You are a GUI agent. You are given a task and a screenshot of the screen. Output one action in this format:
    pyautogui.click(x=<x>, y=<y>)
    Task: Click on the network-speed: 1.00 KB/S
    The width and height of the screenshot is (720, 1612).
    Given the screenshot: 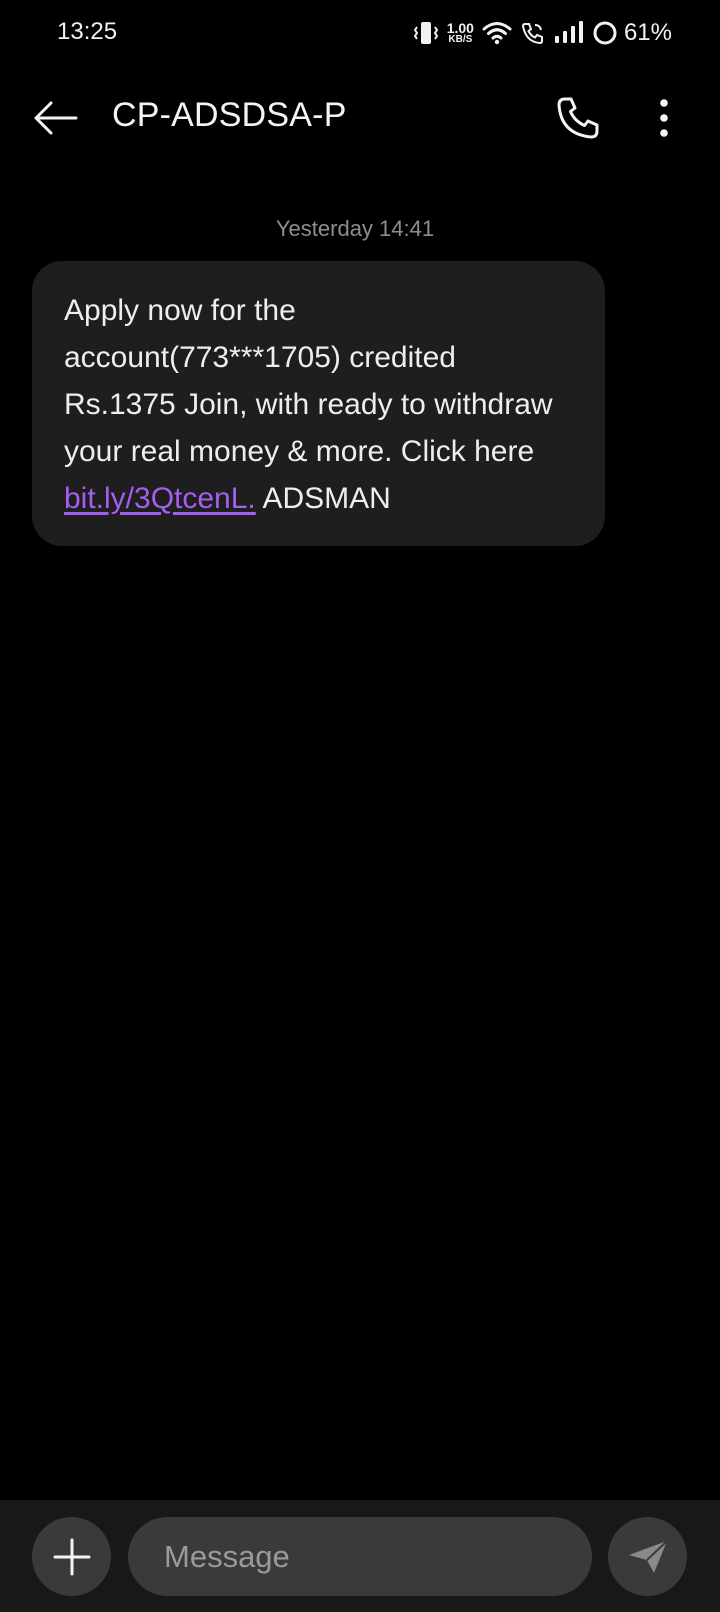 What is the action you would take?
    pyautogui.click(x=460, y=33)
    